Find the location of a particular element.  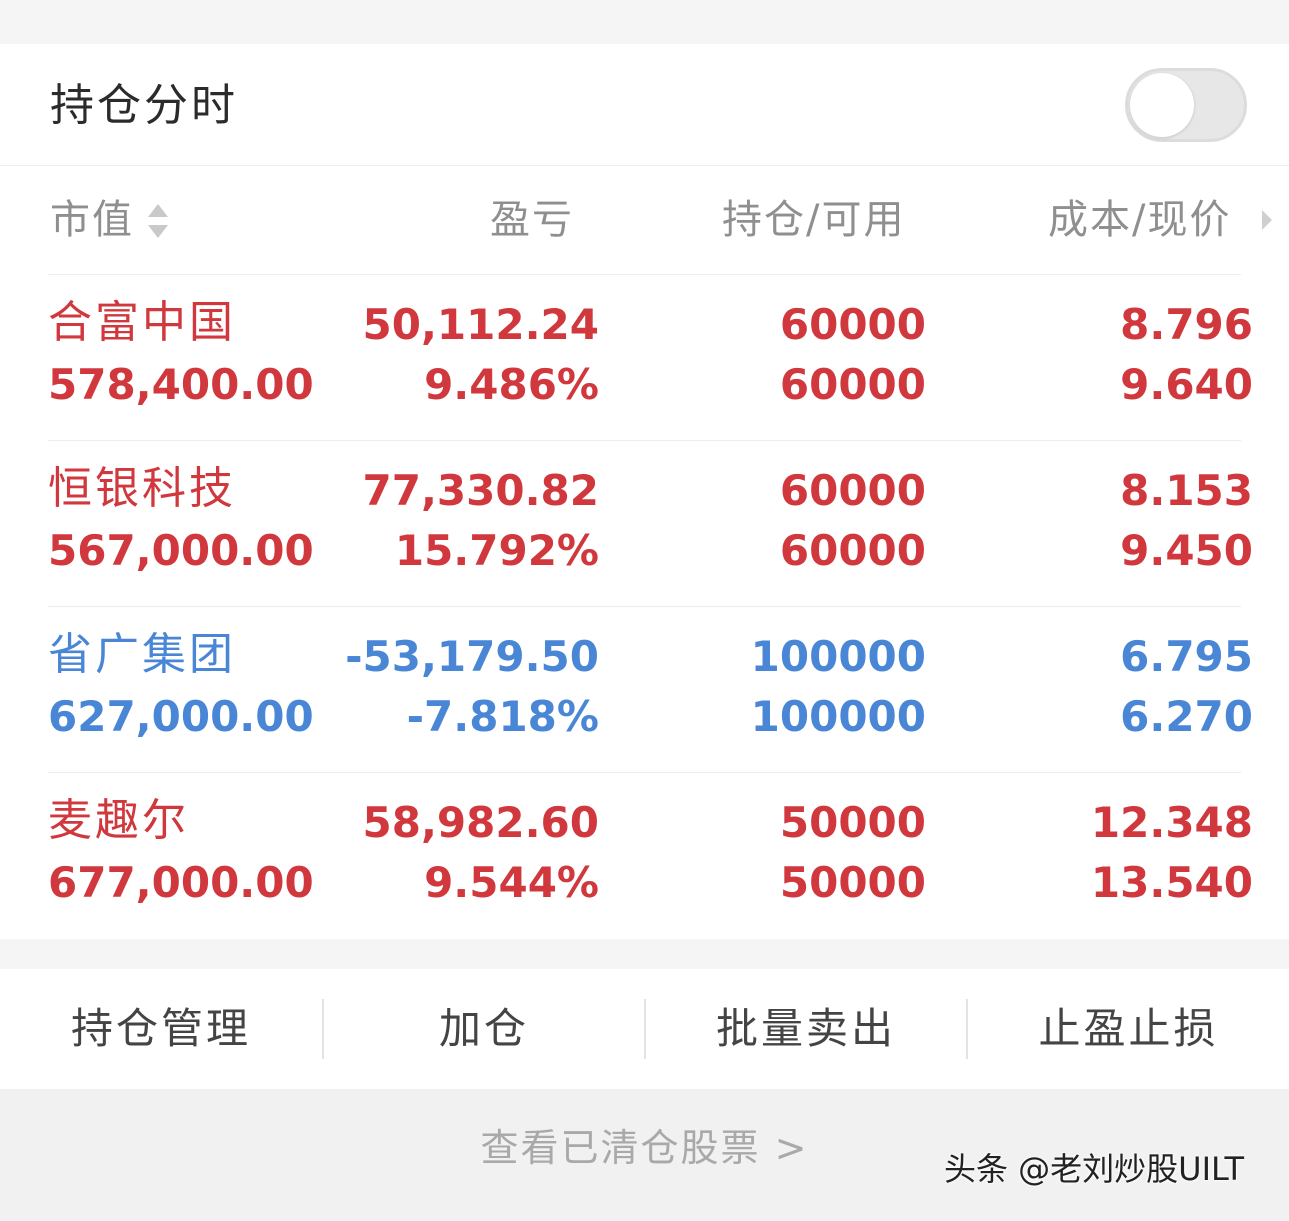

position-qty: 50000 is located at coordinates (852, 822).